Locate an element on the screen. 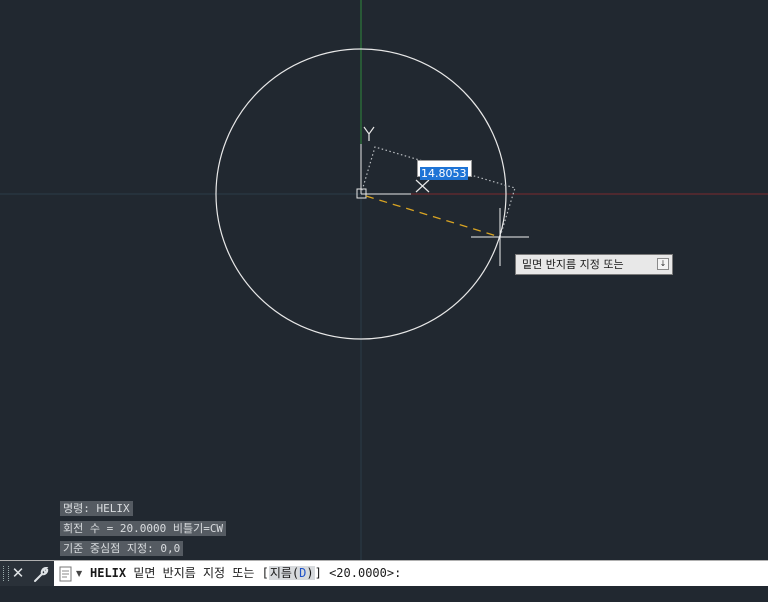 The width and height of the screenshot is (768, 602). wrench-icon is located at coordinates (41, 574).